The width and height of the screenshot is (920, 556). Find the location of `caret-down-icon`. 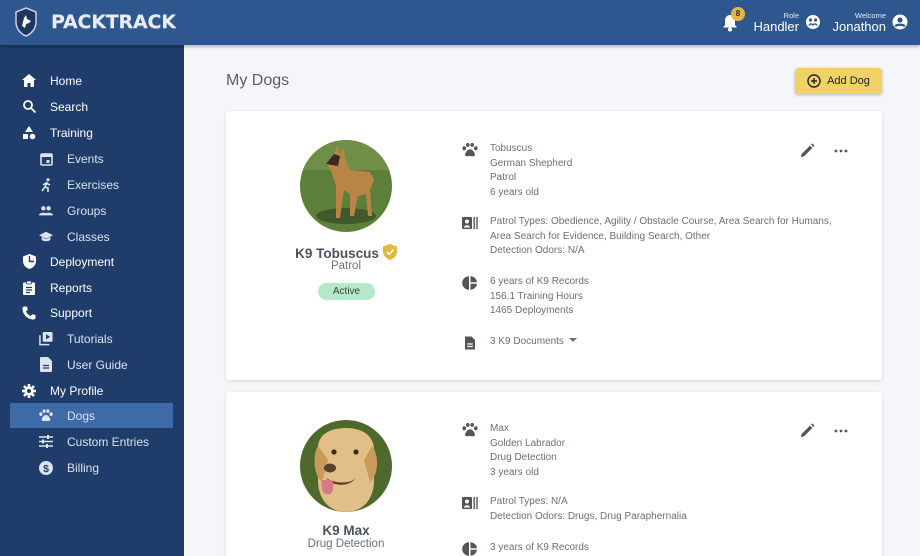

caret-down-icon is located at coordinates (572, 340).